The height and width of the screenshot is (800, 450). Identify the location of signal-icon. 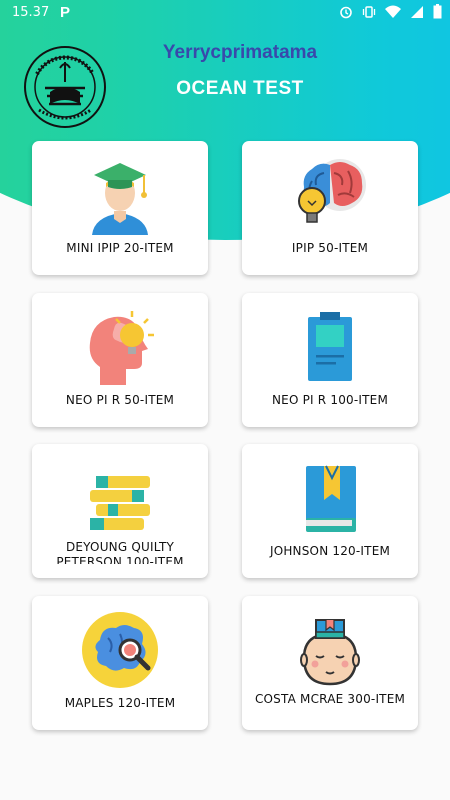
(417, 11).